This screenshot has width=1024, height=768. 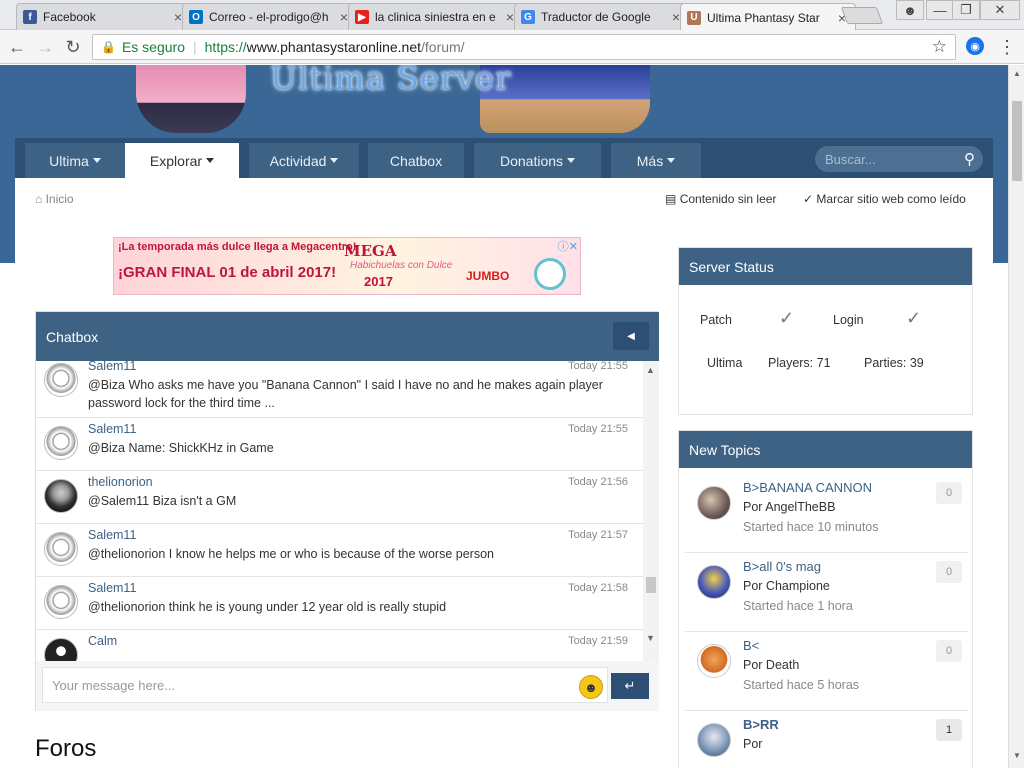 What do you see at coordinates (807, 487) in the screenshot?
I see `topic-title: B>BANANA CANNON` at bounding box center [807, 487].